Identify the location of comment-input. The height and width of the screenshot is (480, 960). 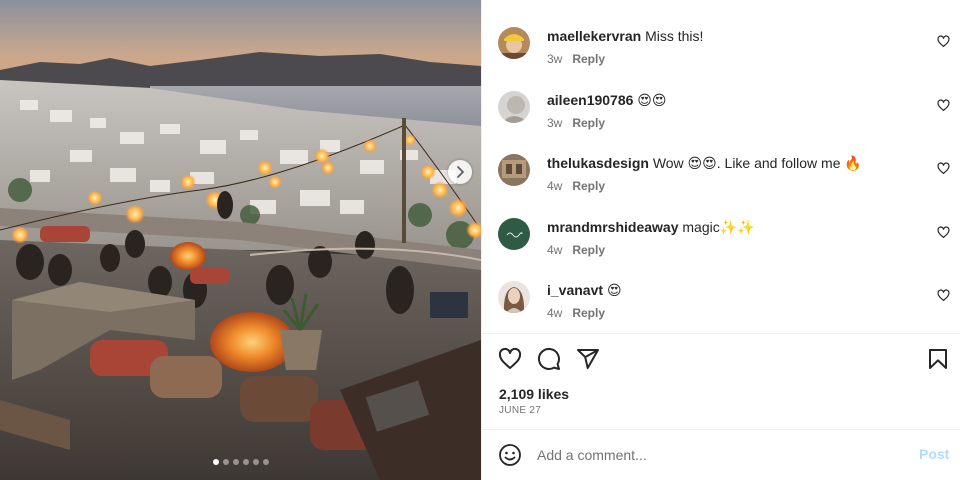
(717, 455).